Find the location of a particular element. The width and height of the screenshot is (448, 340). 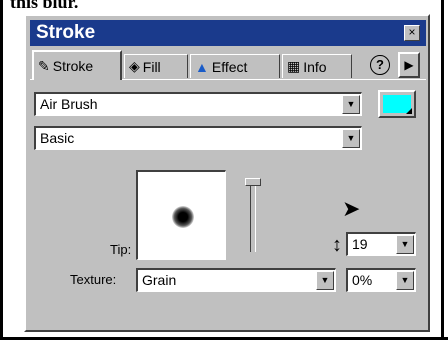

stroke-color-swatch is located at coordinates (397, 104).